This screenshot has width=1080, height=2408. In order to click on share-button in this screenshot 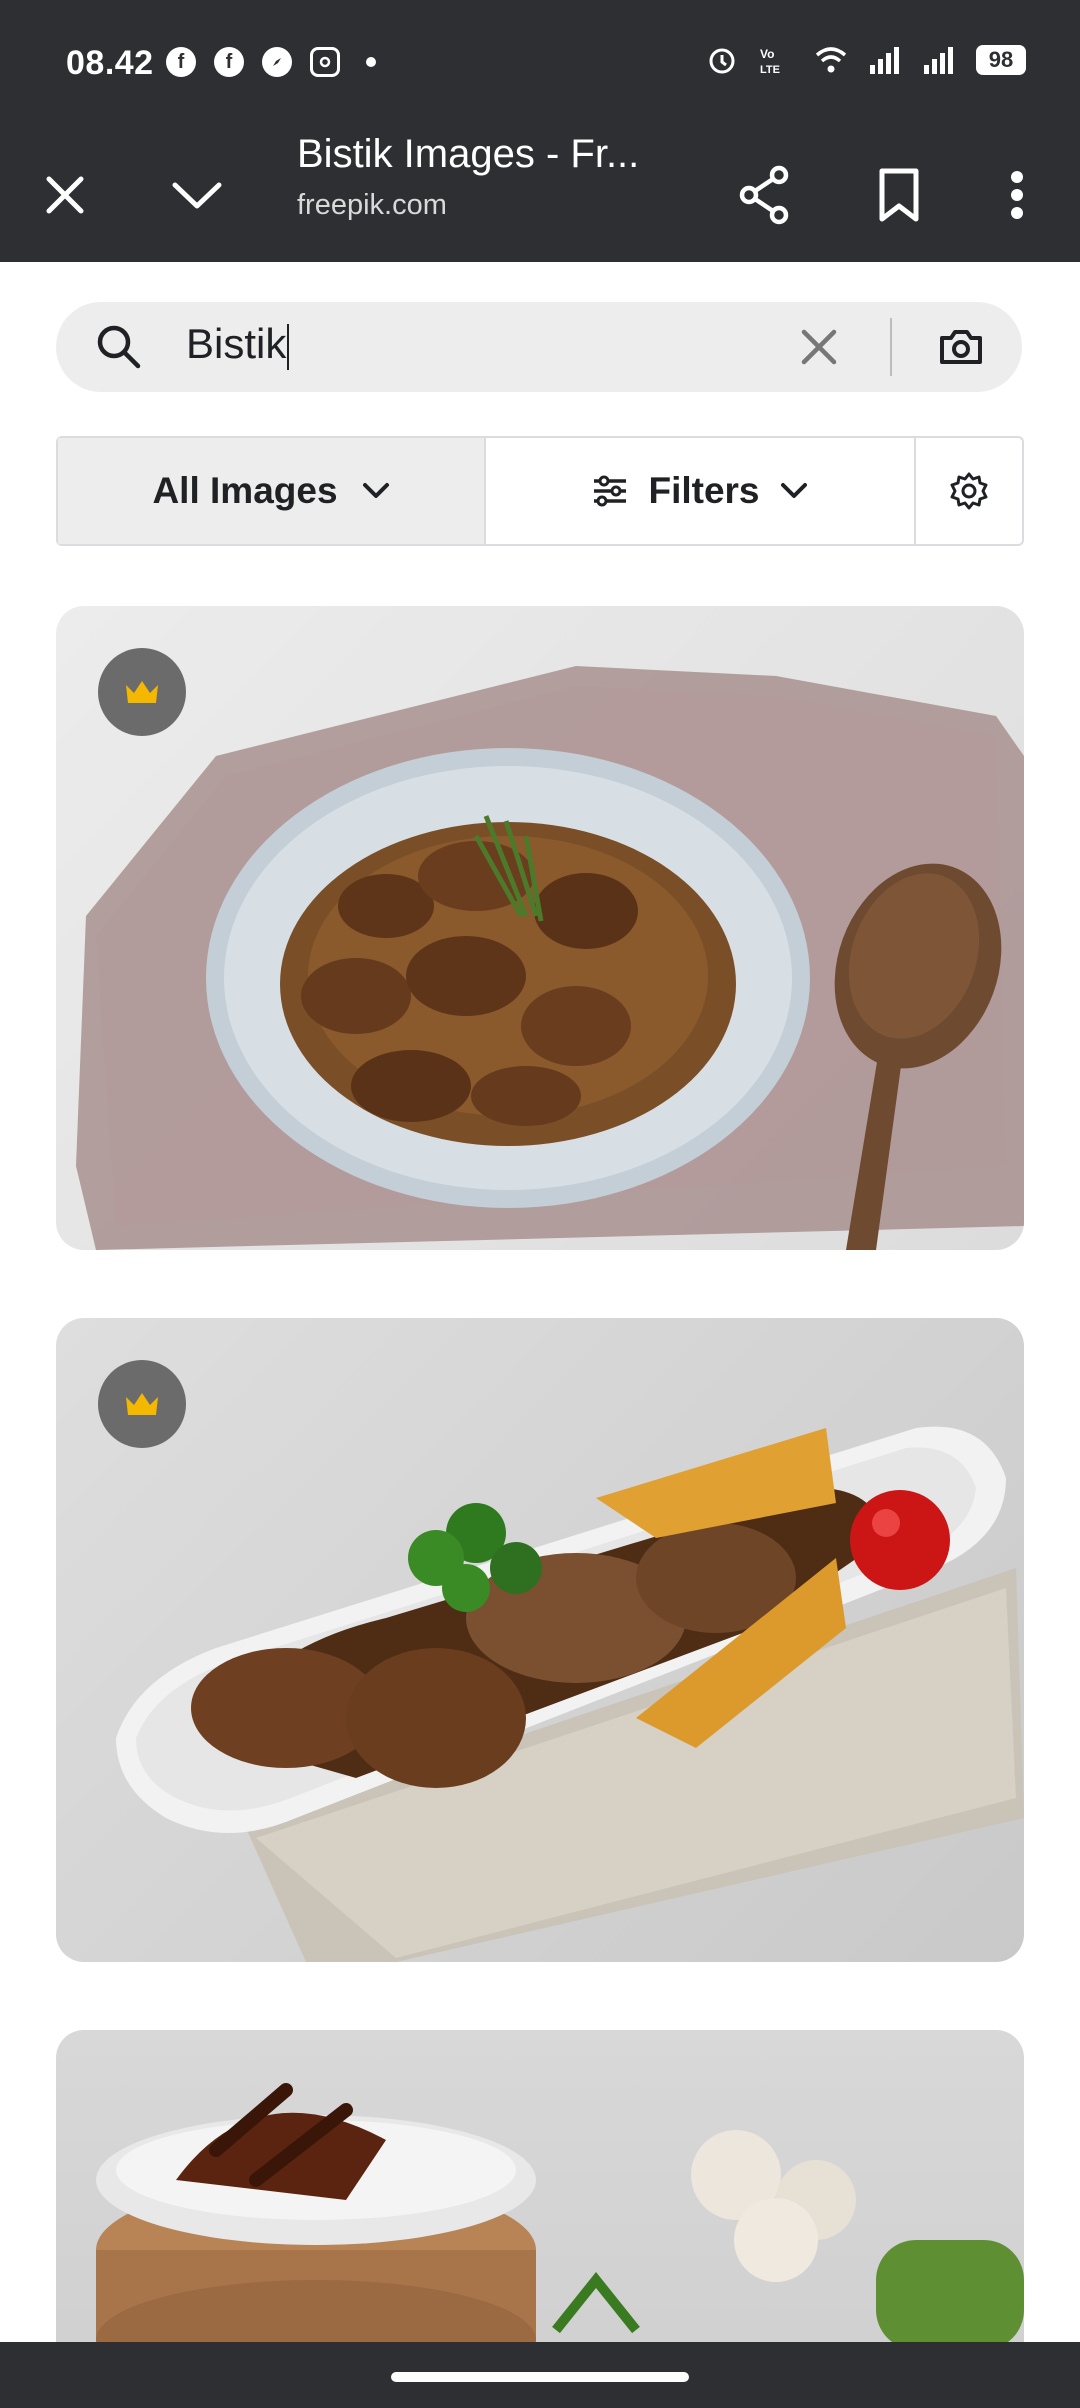, I will do `click(765, 195)`.